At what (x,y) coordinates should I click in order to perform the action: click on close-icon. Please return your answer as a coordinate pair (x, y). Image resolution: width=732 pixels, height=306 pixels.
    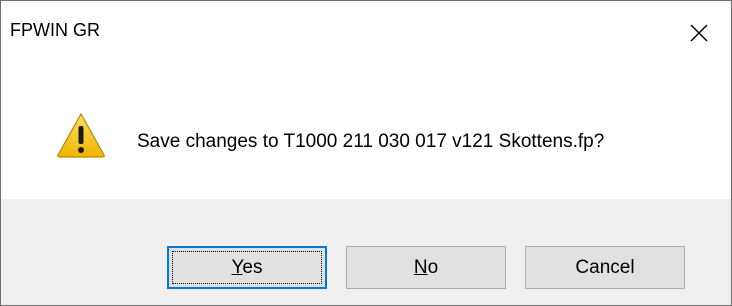
    Looking at the image, I should click on (699, 33).